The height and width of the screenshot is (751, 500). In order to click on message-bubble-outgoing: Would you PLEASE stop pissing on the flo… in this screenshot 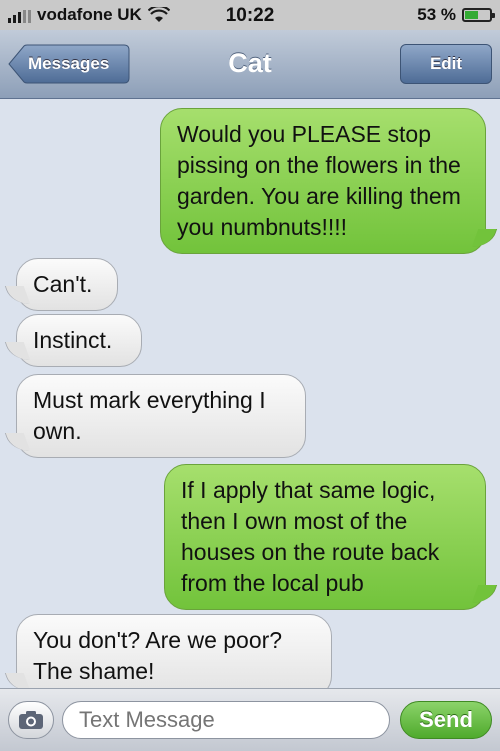, I will do `click(323, 181)`.